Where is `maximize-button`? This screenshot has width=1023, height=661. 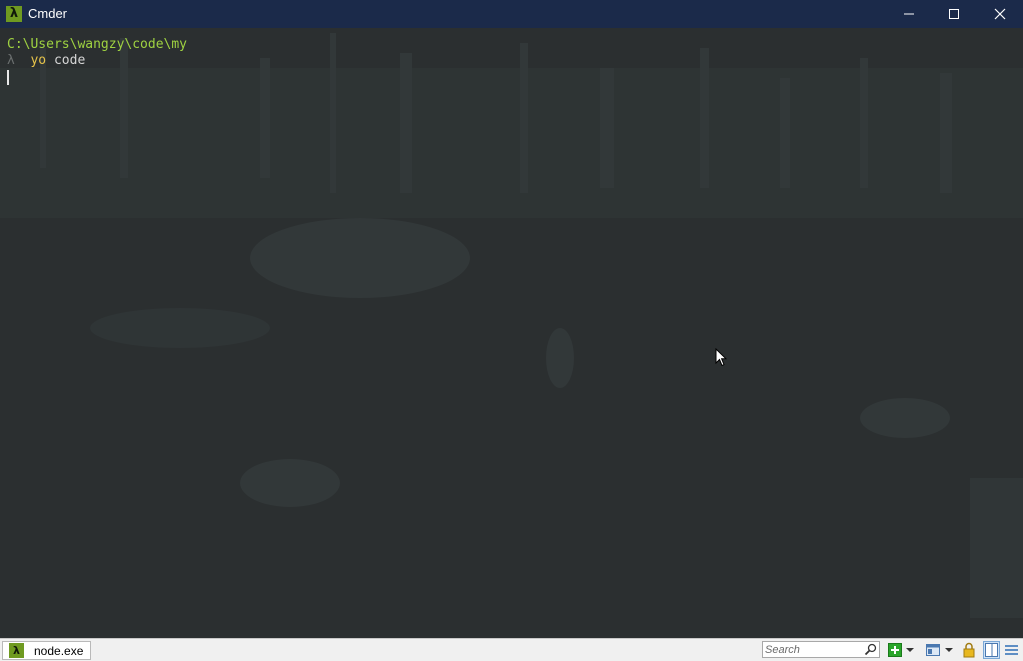 maximize-button is located at coordinates (954, 14).